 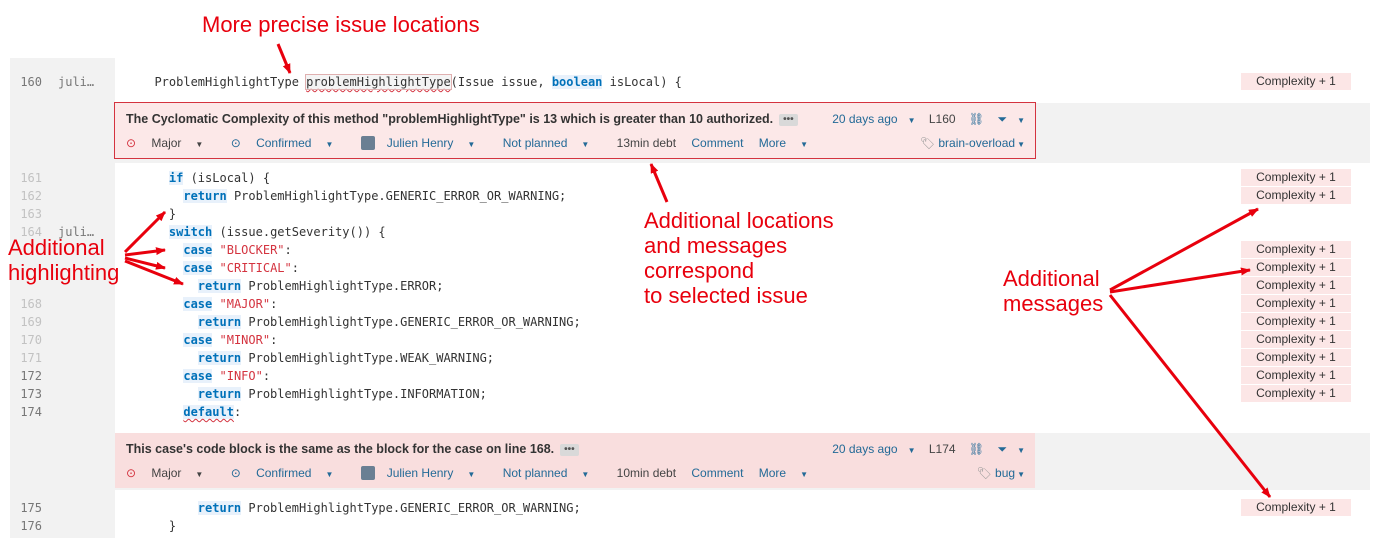 I want to click on arrow-to-case-blocker, so click(x=145, y=252).